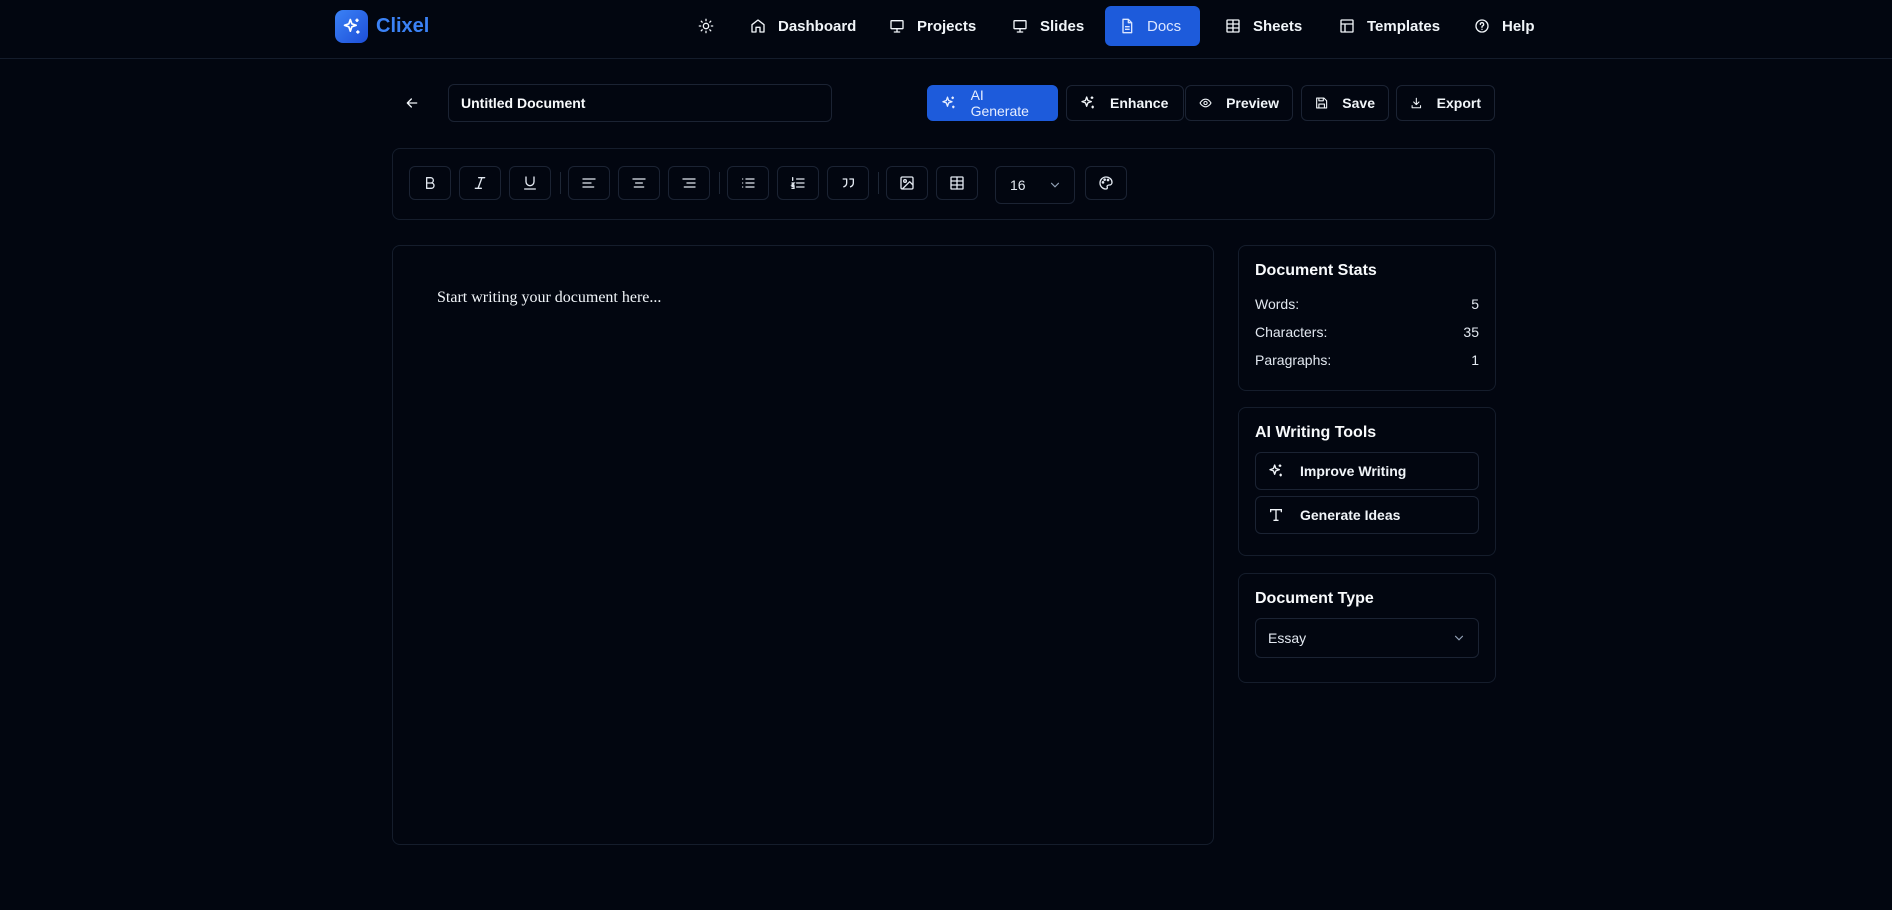  Describe the element at coordinates (1035, 185) in the screenshot. I see `font-size-select: 16` at that location.